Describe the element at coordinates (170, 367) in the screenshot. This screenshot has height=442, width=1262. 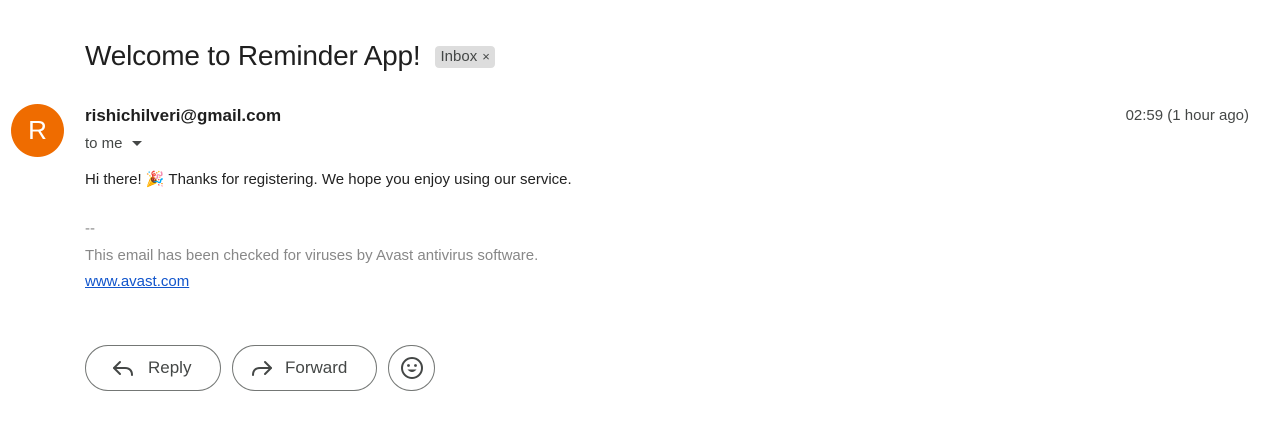
I see `reply-label: Reply` at that location.